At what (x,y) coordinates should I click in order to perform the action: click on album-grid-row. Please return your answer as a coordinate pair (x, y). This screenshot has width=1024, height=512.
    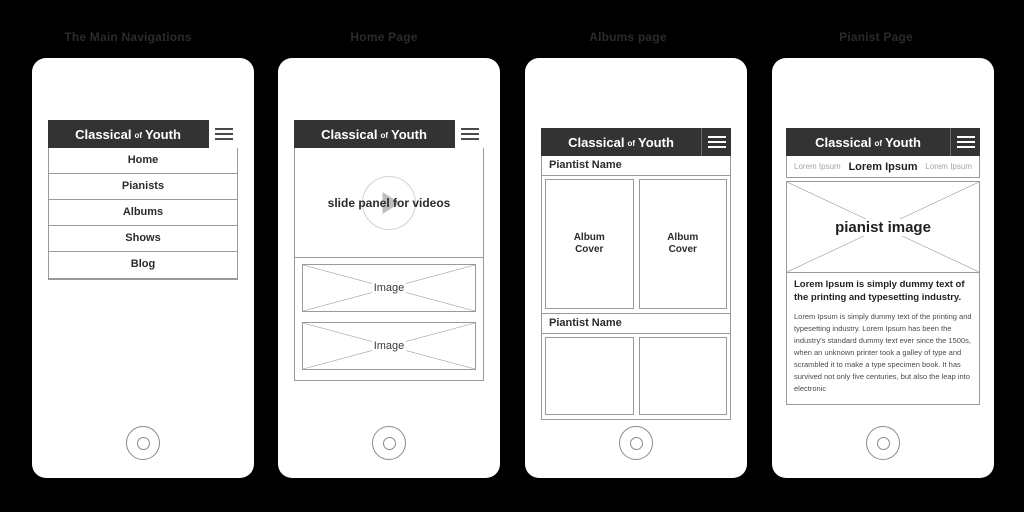
    Looking at the image, I should click on (636, 377).